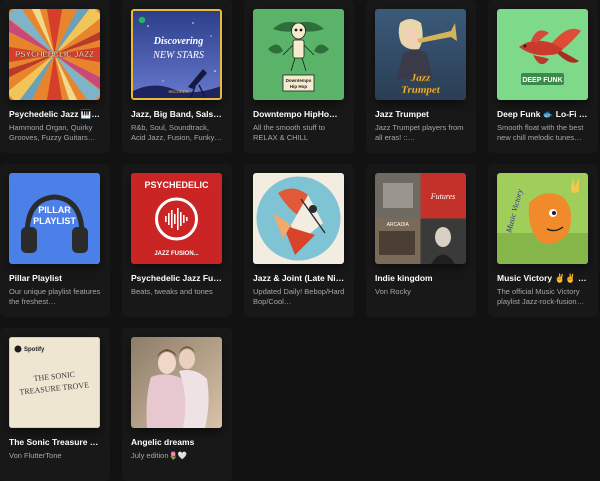  I want to click on playlist-cover: PILLAR PLAYLIST, so click(54, 218).